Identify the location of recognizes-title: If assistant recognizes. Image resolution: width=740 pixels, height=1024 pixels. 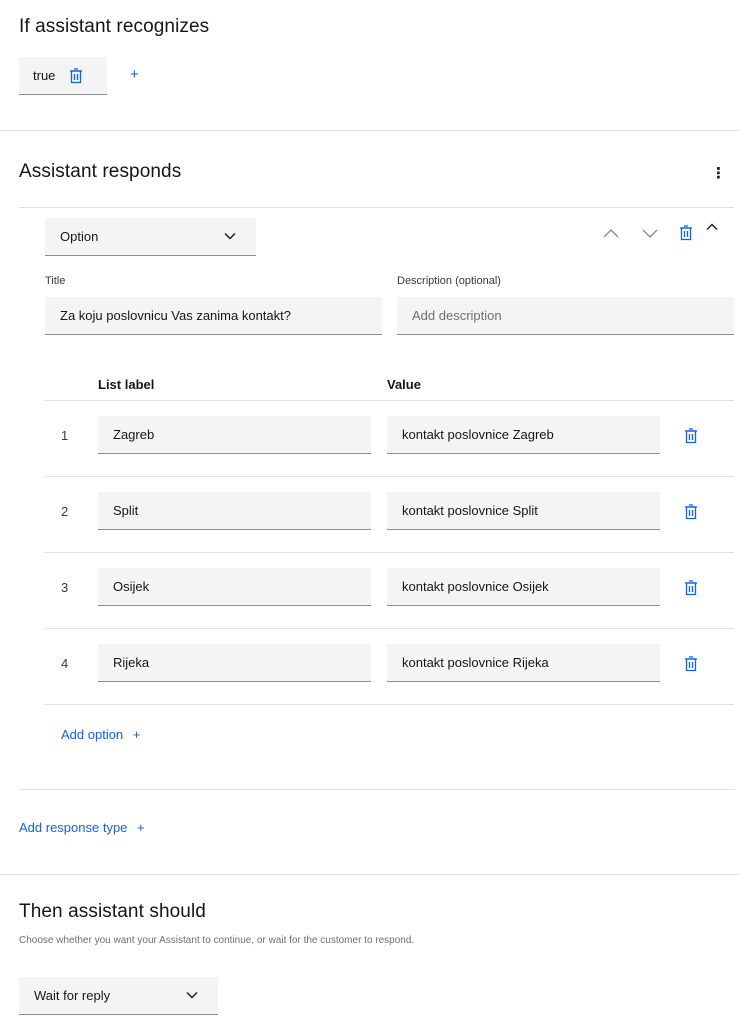
(114, 26).